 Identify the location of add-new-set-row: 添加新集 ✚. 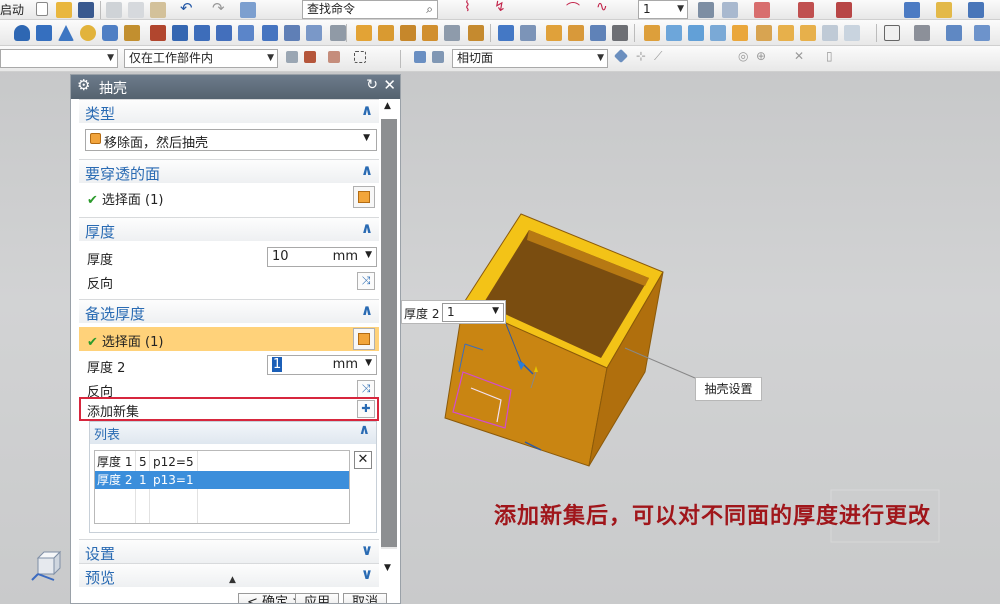
(229, 409).